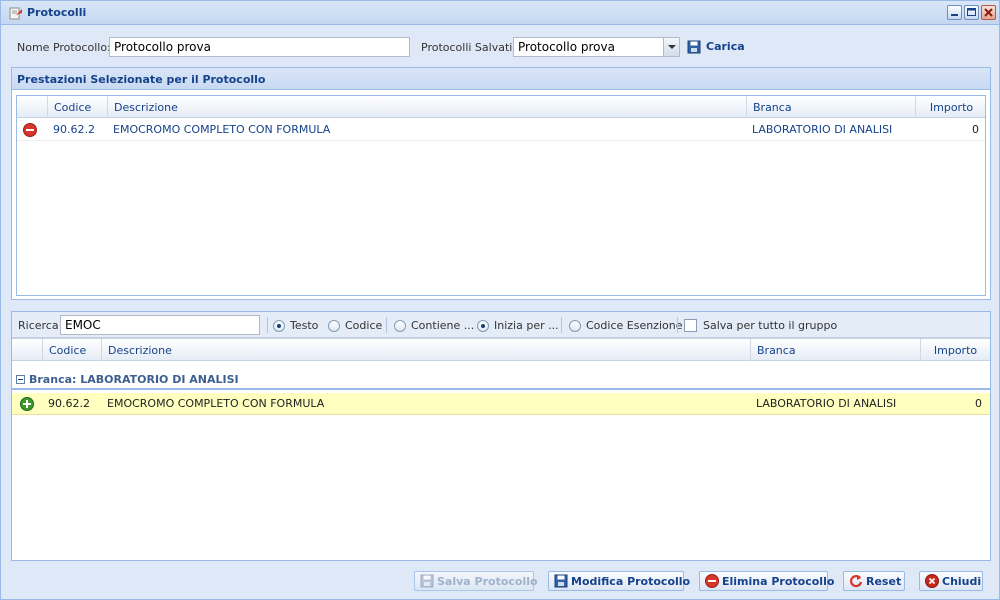 Image resolution: width=1000 pixels, height=600 pixels. What do you see at coordinates (304, 325) in the screenshot?
I see `radio-testo-label: Testo` at bounding box center [304, 325].